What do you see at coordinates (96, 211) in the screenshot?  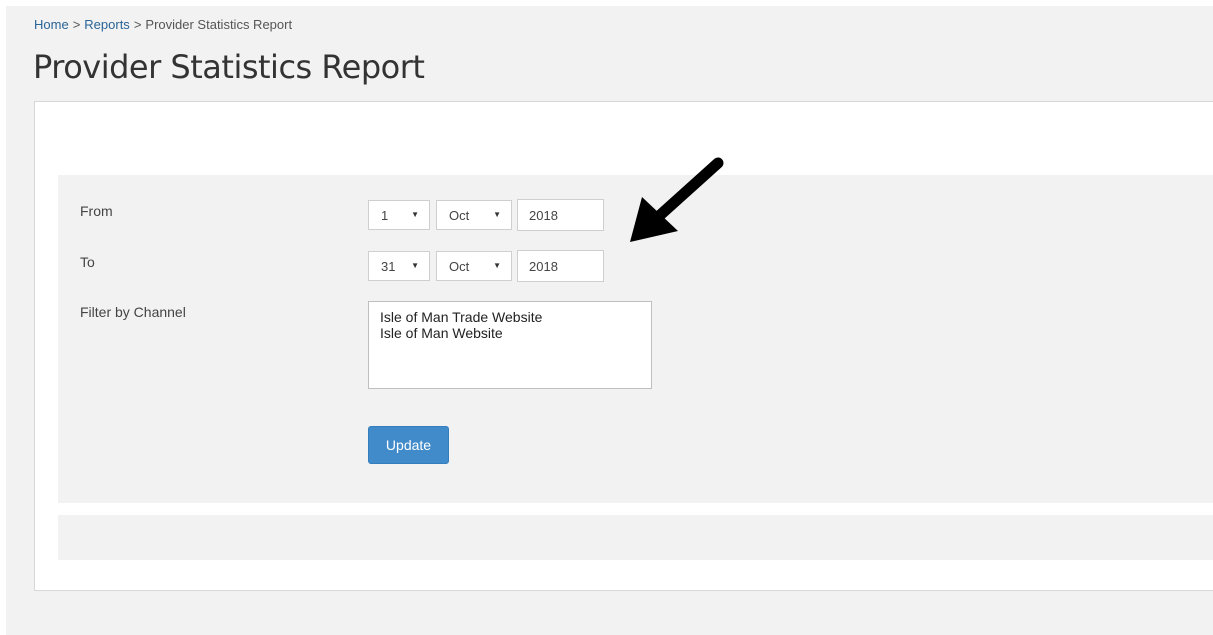 I see `from-label: From` at bounding box center [96, 211].